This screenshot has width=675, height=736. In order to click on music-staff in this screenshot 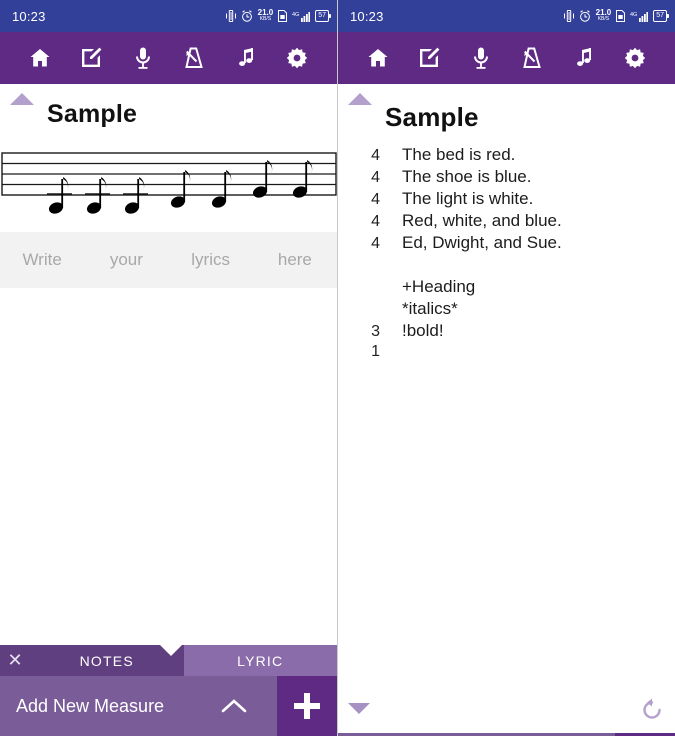, I will do `click(168, 191)`.